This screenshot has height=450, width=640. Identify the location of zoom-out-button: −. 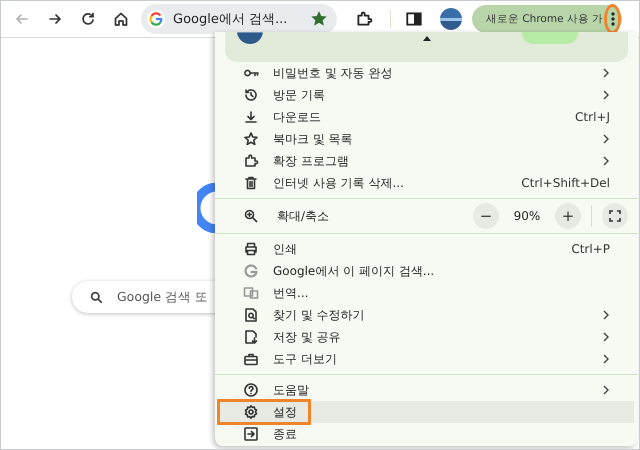
(486, 216).